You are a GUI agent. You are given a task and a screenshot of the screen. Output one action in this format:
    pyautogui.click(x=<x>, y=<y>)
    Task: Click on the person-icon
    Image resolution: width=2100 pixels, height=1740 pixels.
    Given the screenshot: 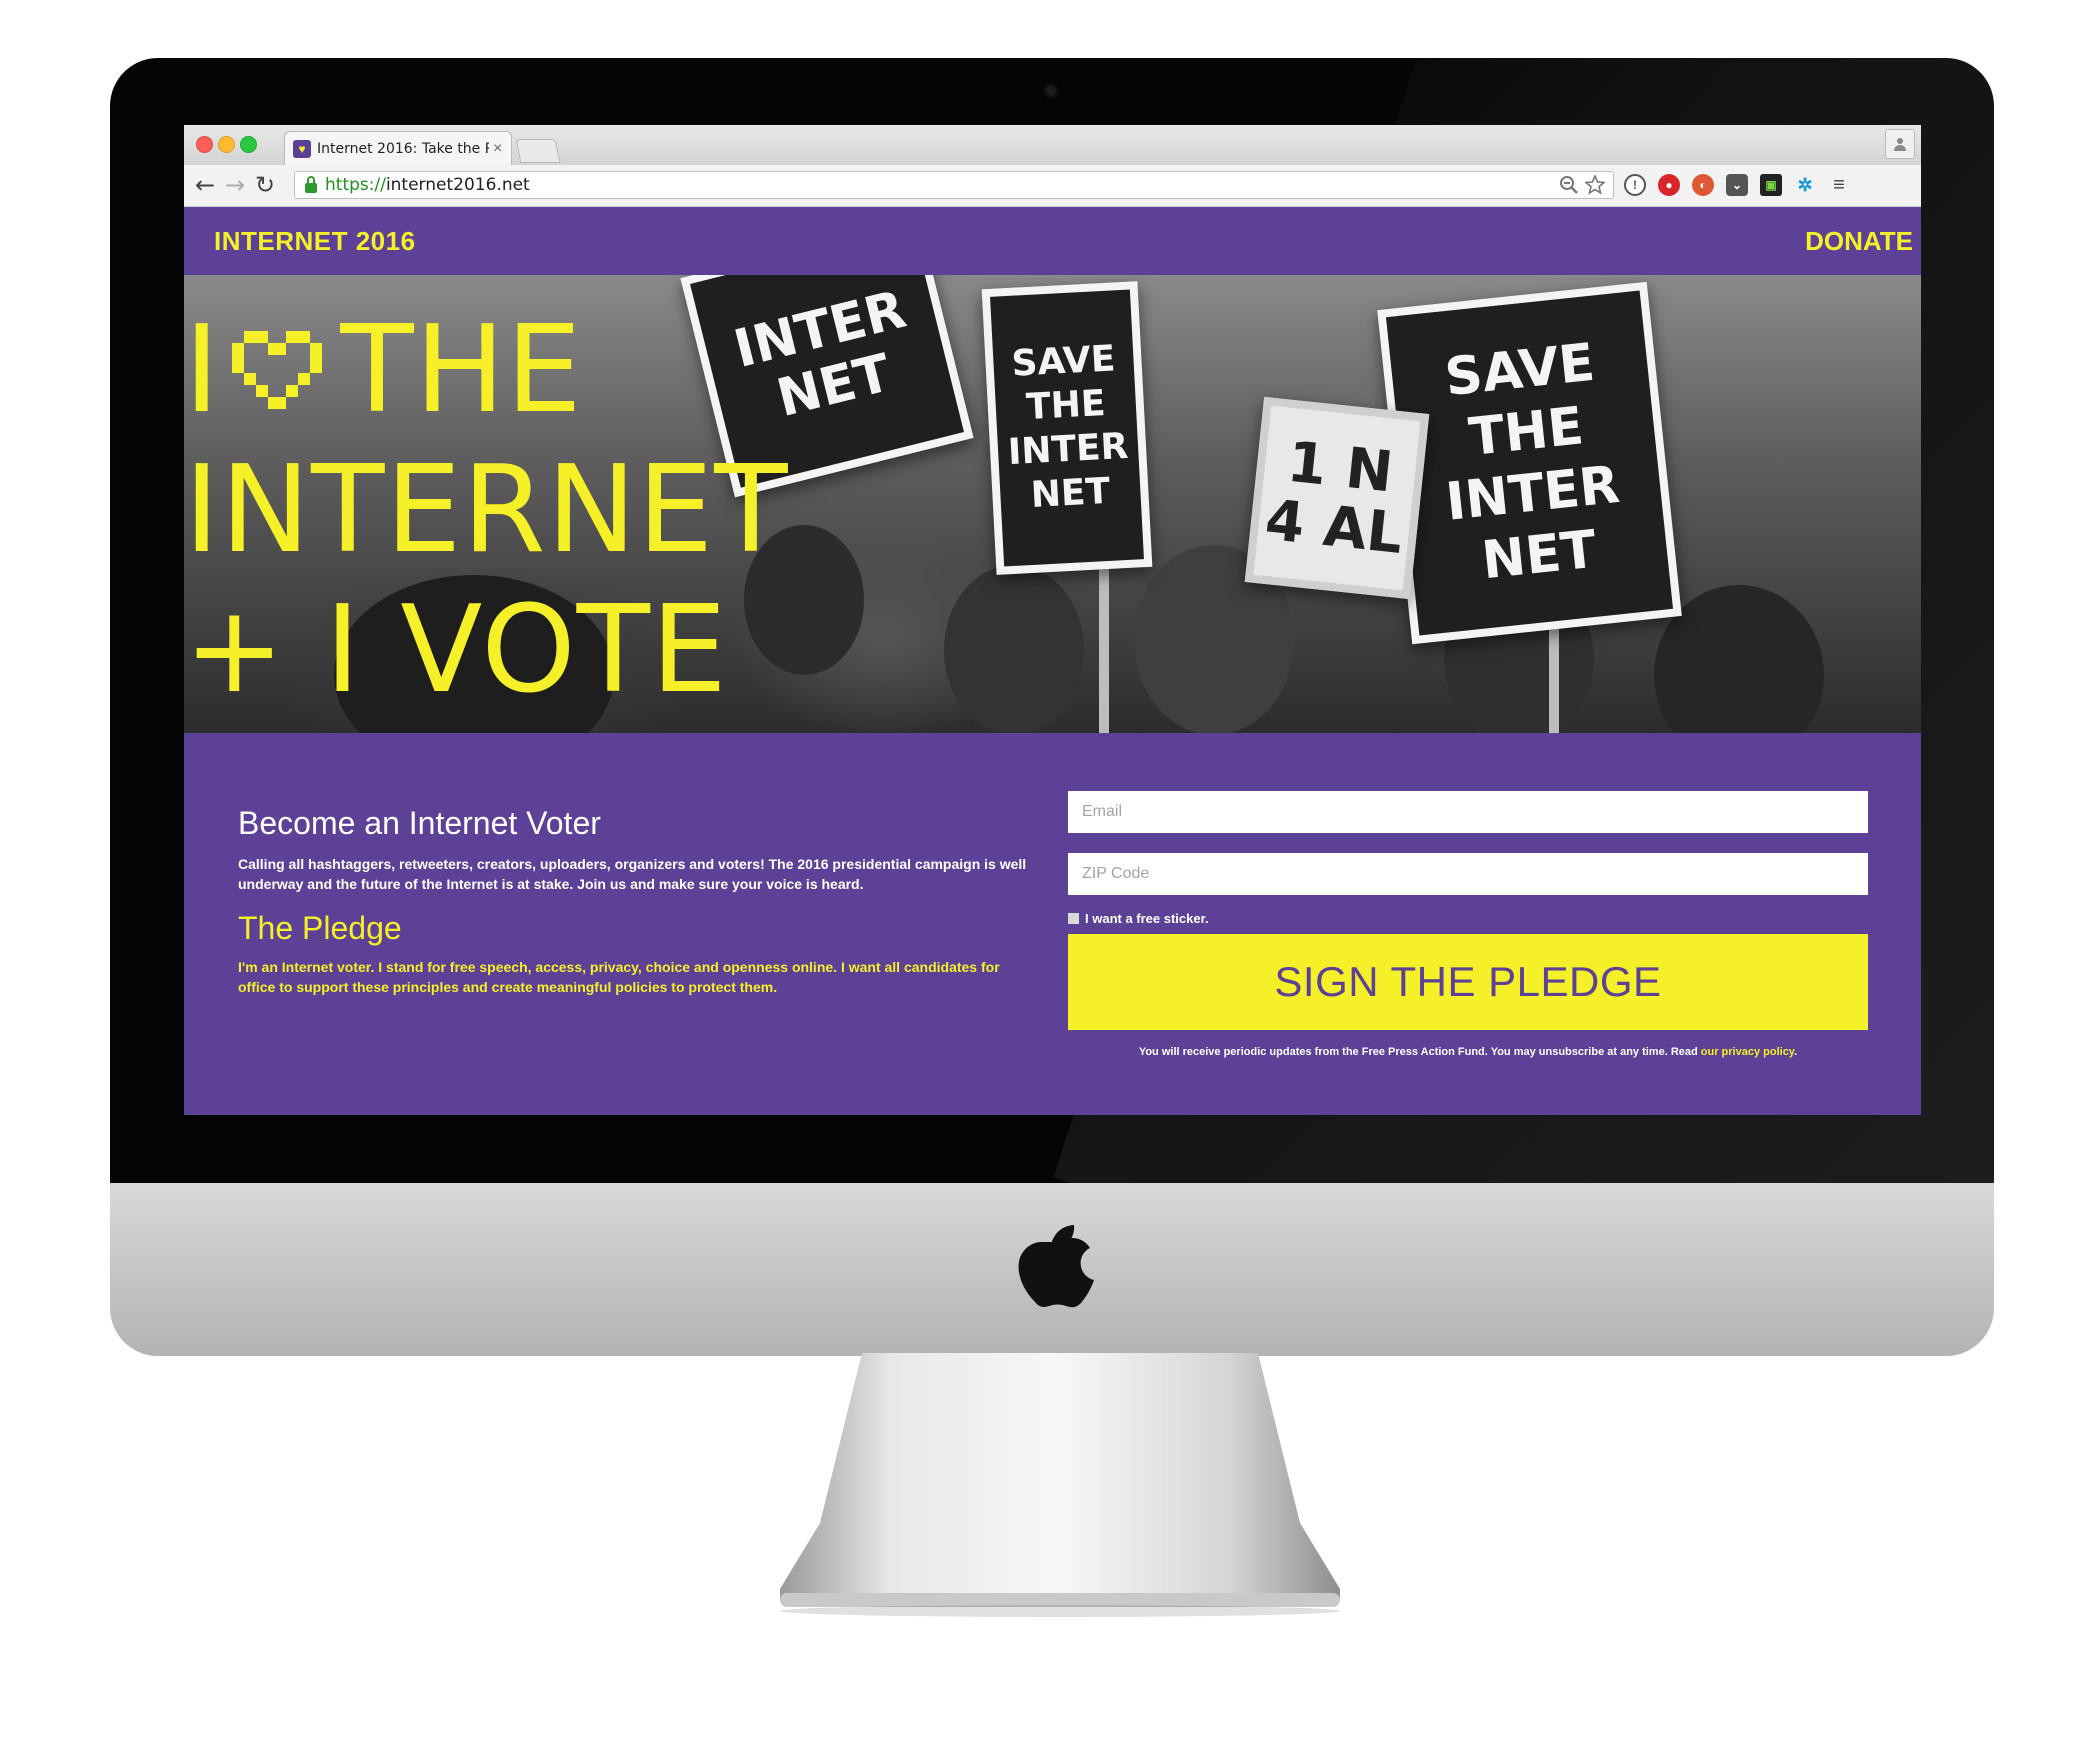 What is the action you would take?
    pyautogui.click(x=1900, y=144)
    